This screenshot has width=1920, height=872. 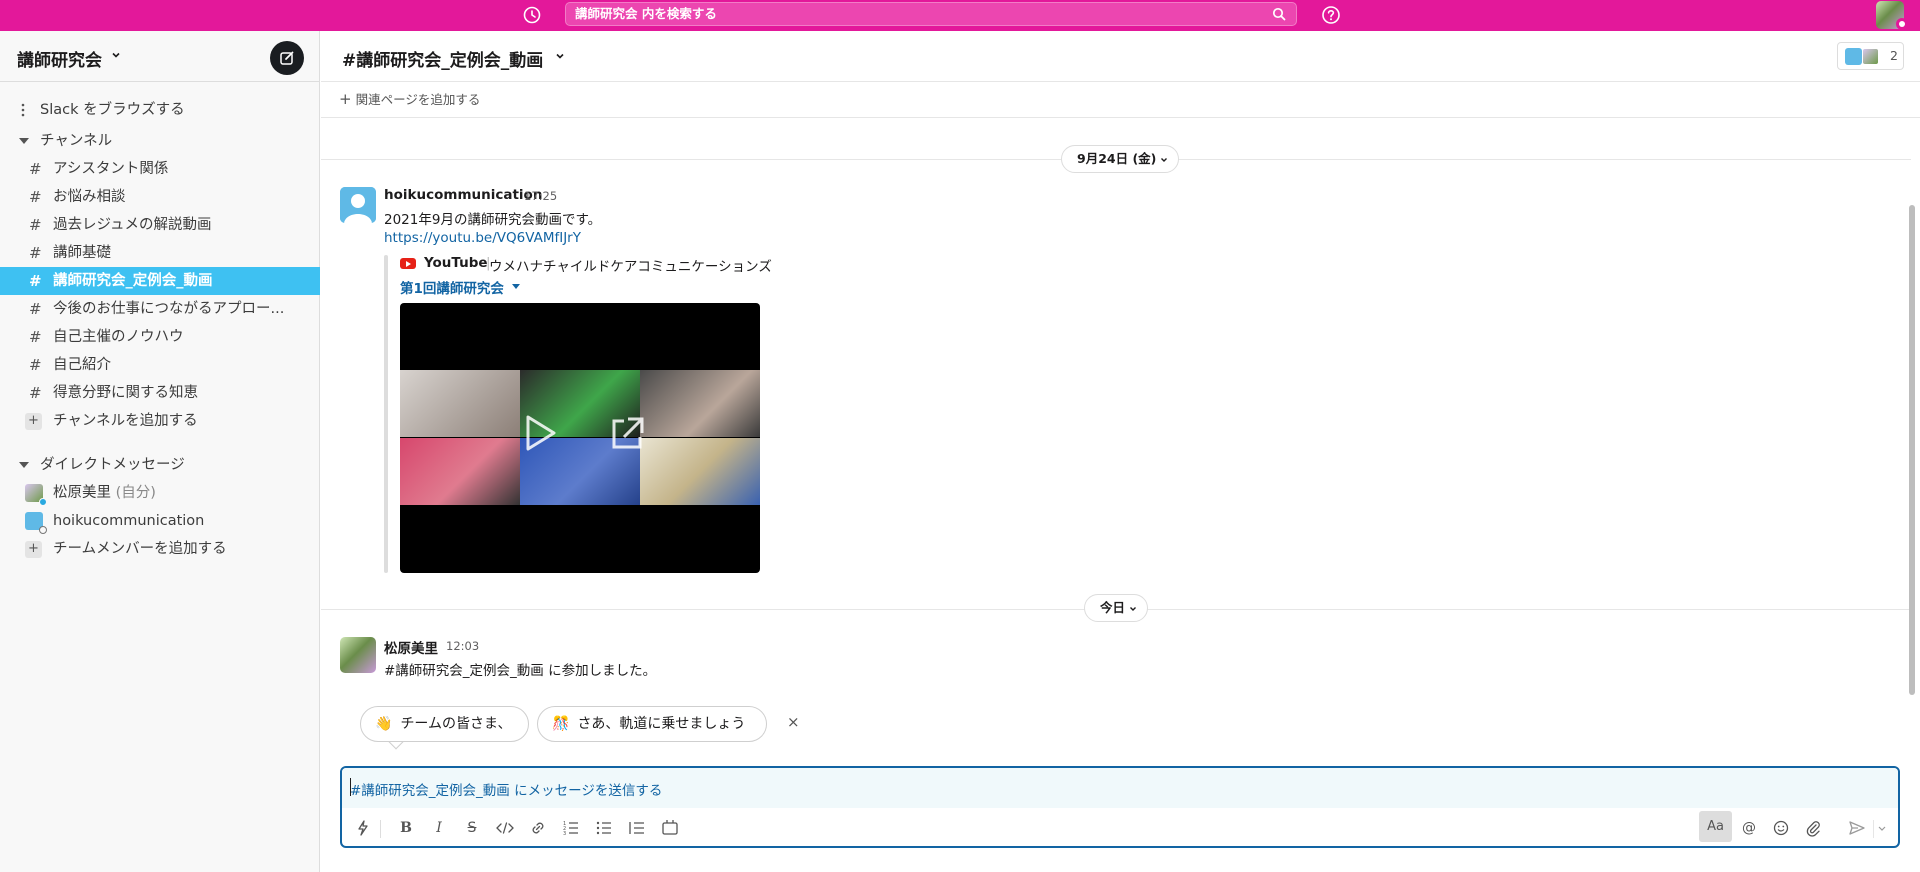 What do you see at coordinates (160, 197) in the screenshot?
I see `sidebar-channel-item: # お悩み相談` at bounding box center [160, 197].